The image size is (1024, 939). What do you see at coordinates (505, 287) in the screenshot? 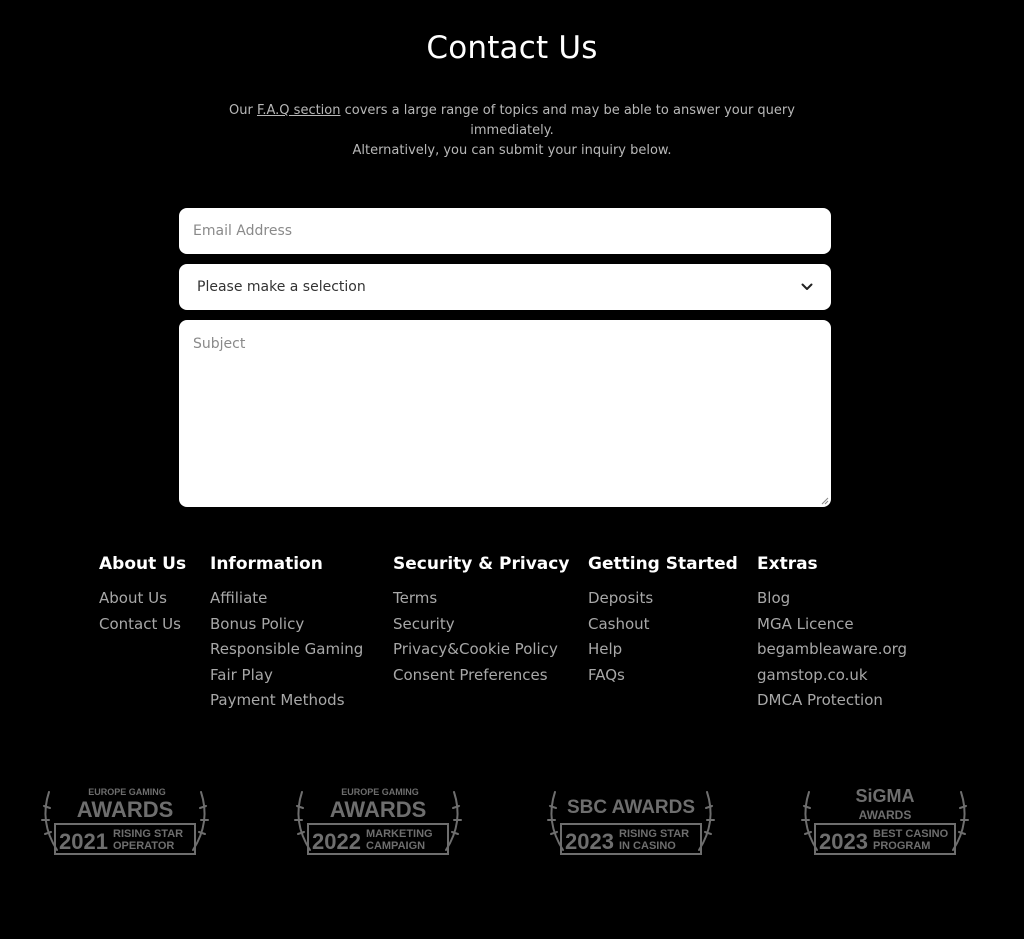
I see `topic-select: Please make a selection` at bounding box center [505, 287].